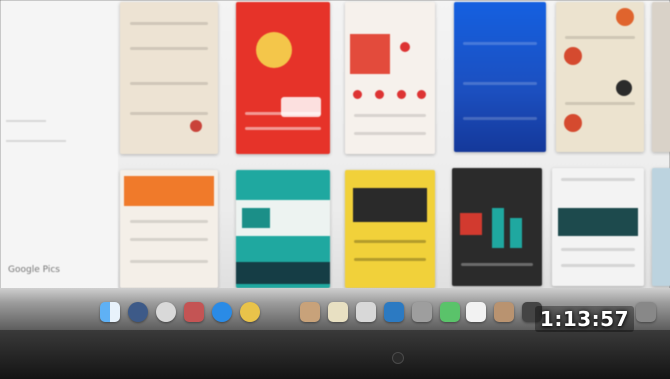 This screenshot has height=379, width=670. Describe the element at coordinates (390, 229) in the screenshot. I see `infographic-card-yellow` at that location.